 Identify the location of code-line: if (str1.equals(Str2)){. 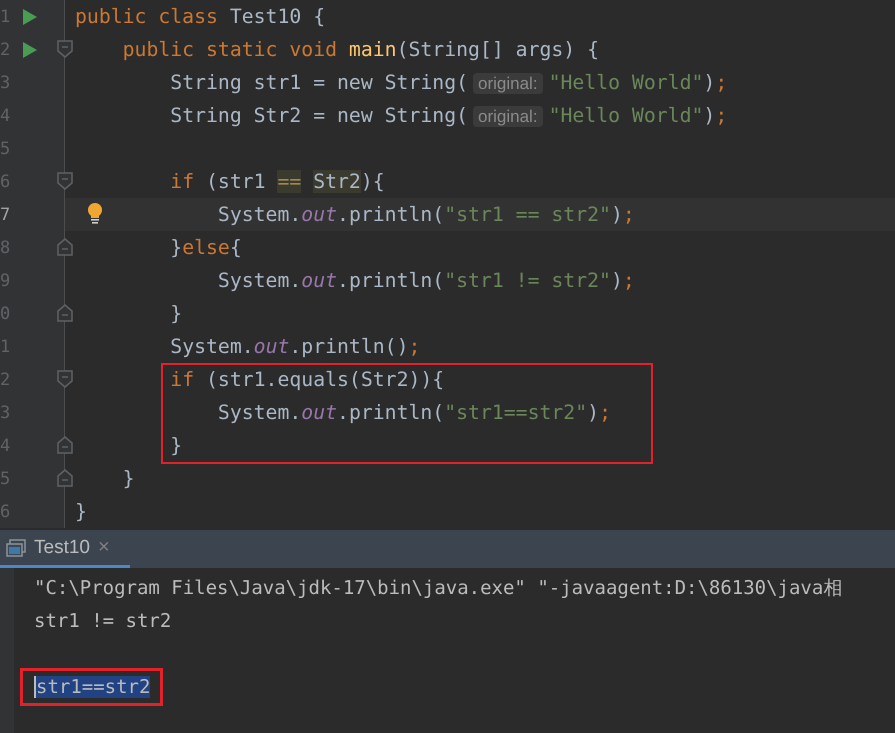
(307, 379).